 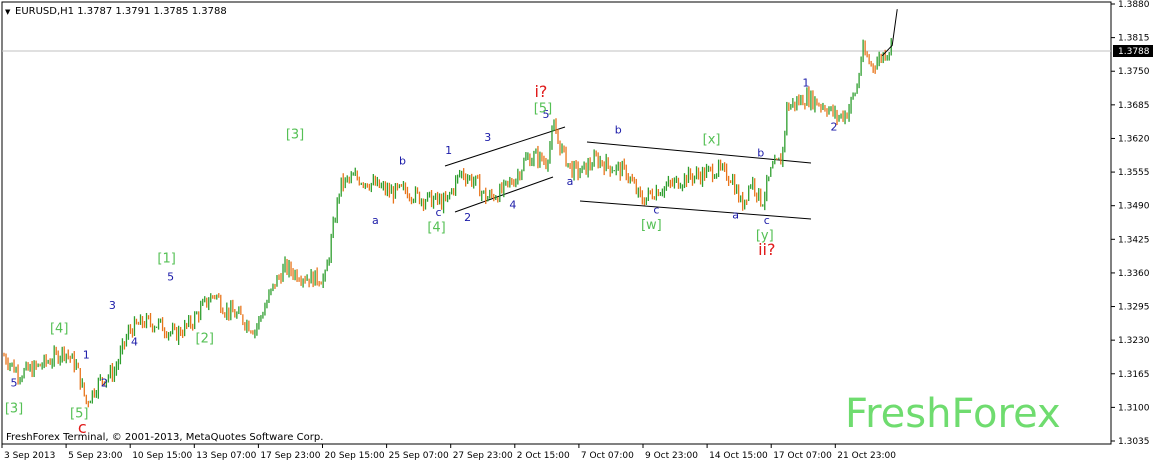 I want to click on y-tick-label: 1.3295, so click(x=1134, y=308).